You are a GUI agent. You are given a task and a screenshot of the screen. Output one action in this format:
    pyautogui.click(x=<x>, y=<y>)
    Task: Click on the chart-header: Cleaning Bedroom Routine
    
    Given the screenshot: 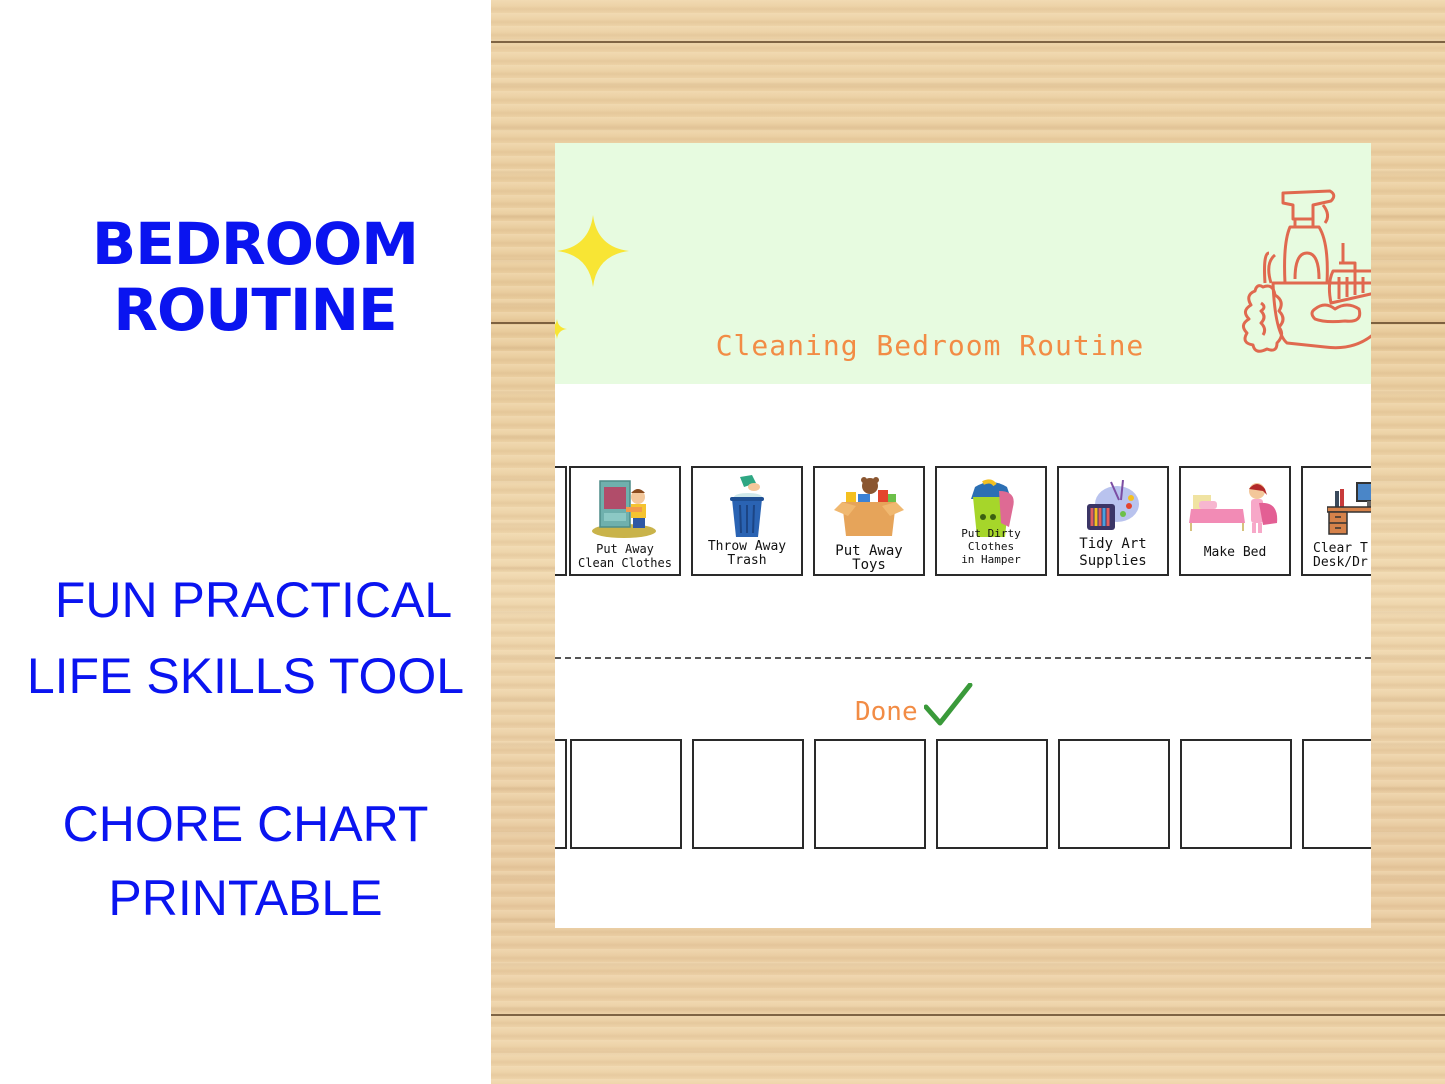 What is the action you would take?
    pyautogui.click(x=963, y=263)
    